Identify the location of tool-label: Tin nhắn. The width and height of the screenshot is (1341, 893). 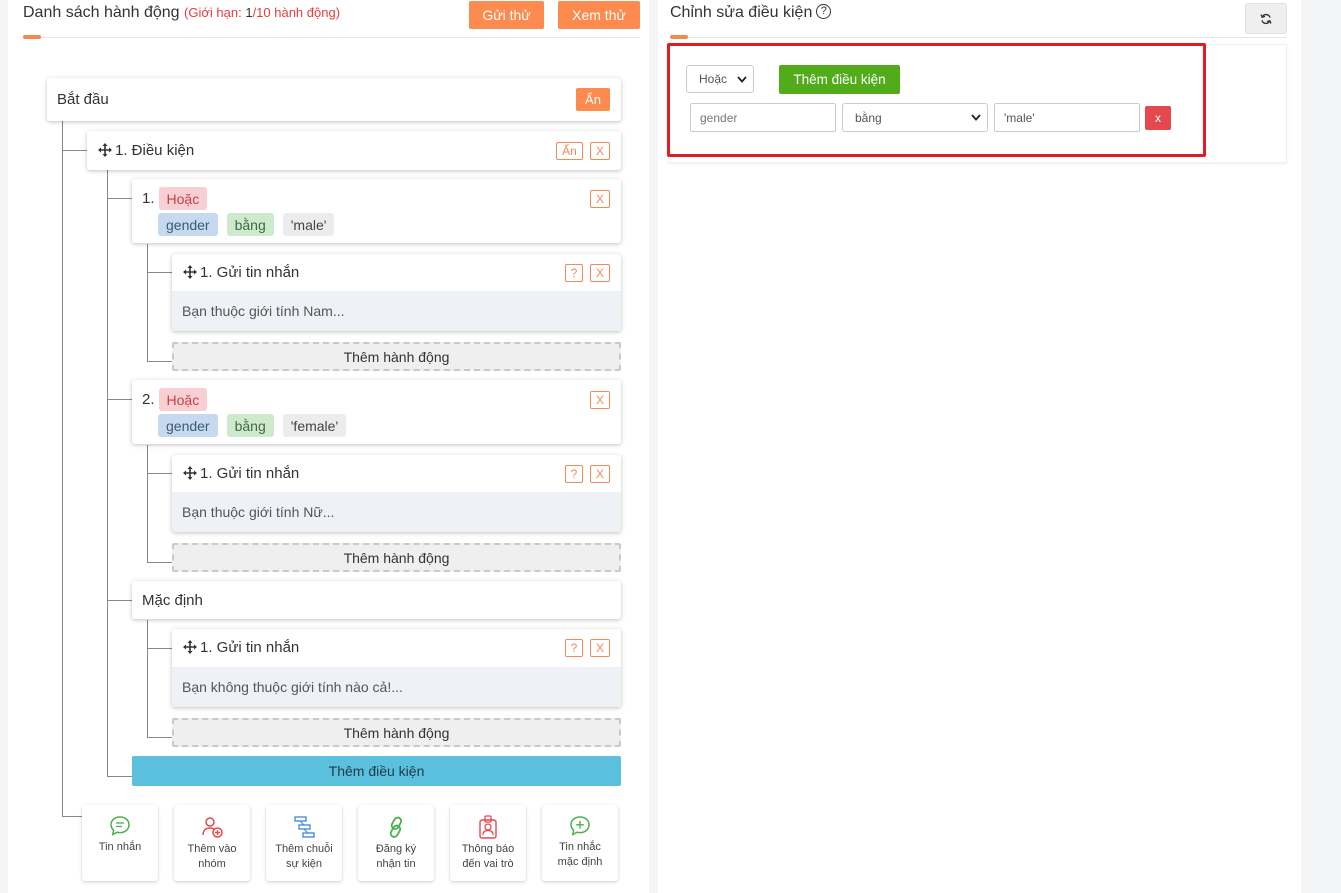
(120, 847).